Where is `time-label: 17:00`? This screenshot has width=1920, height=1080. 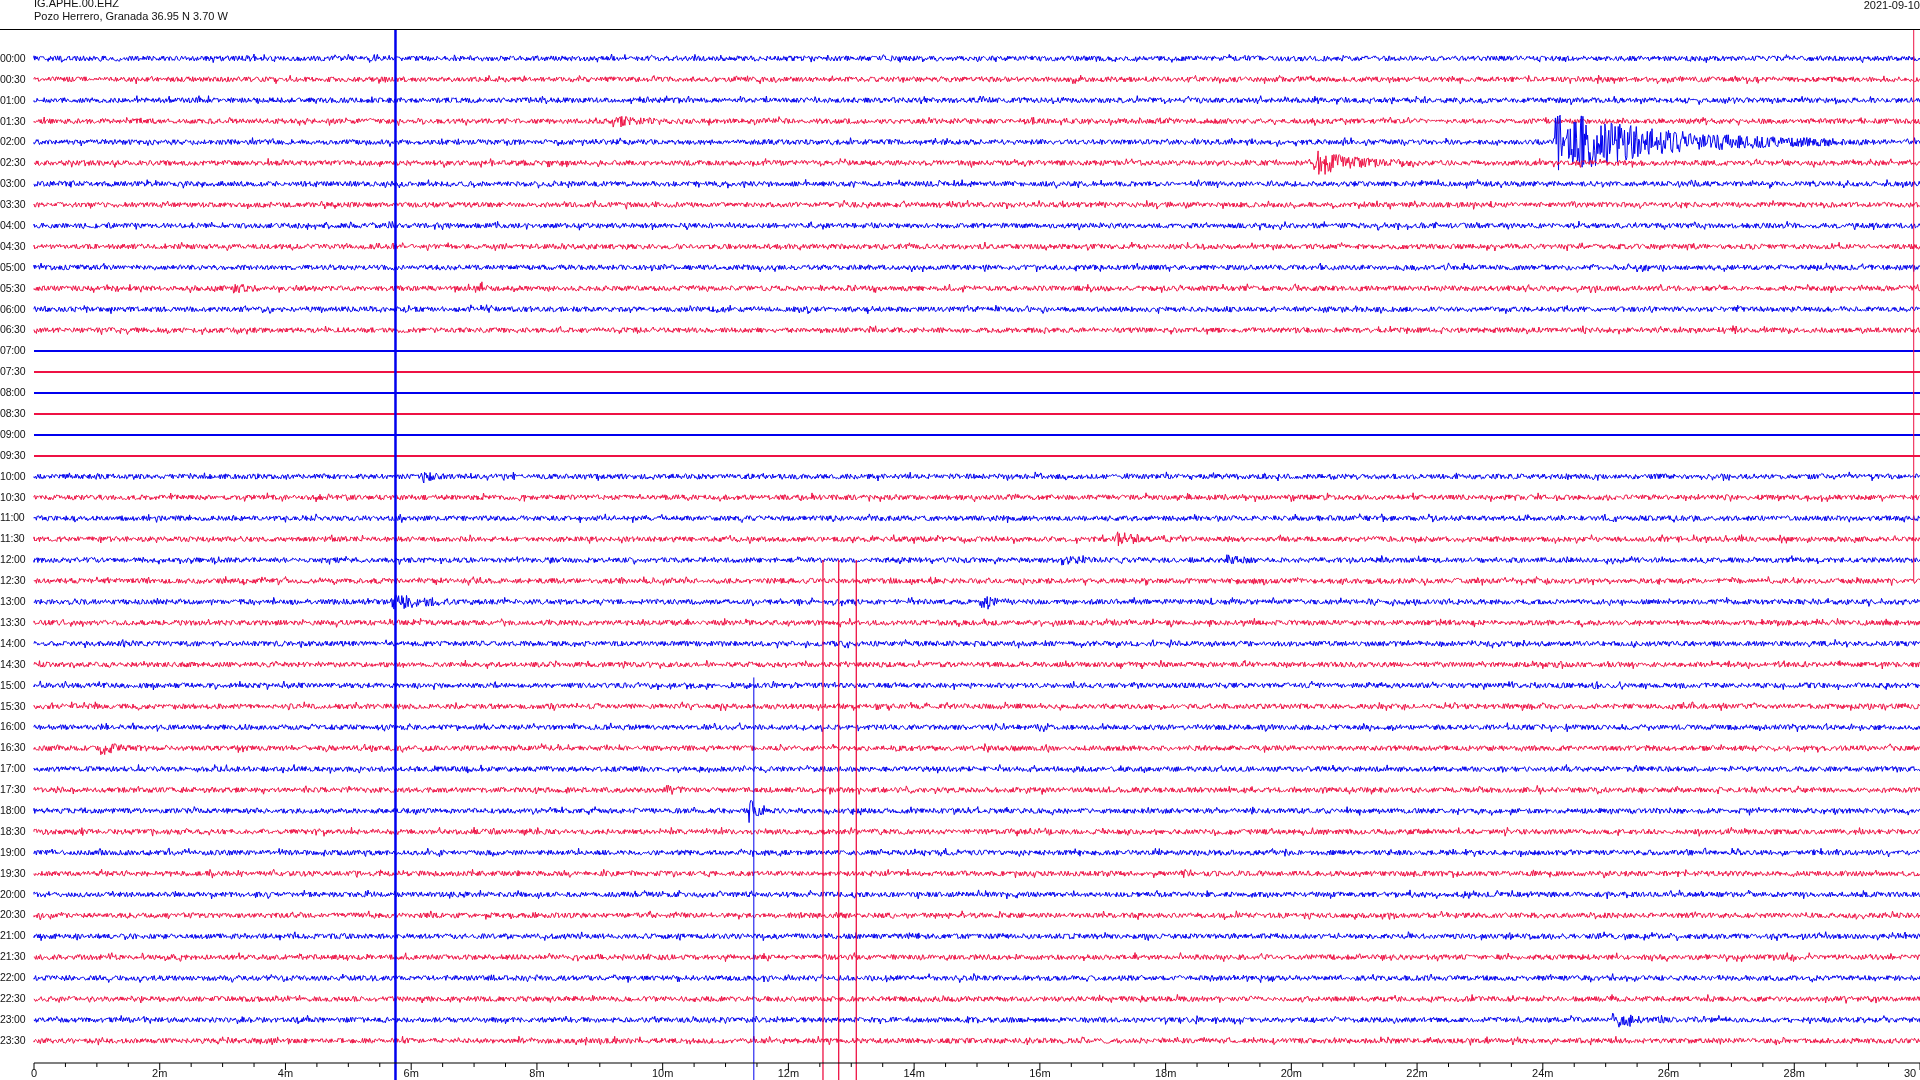
time-label: 17:00 is located at coordinates (13, 769).